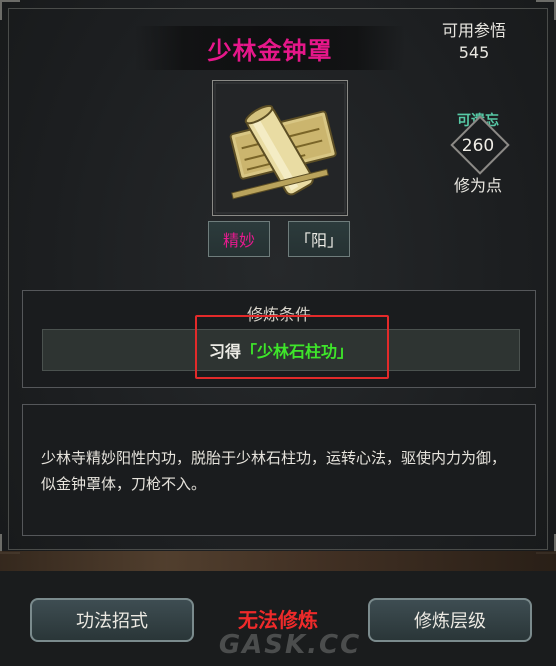  I want to click on tag-attribute: 「阳」, so click(319, 239).